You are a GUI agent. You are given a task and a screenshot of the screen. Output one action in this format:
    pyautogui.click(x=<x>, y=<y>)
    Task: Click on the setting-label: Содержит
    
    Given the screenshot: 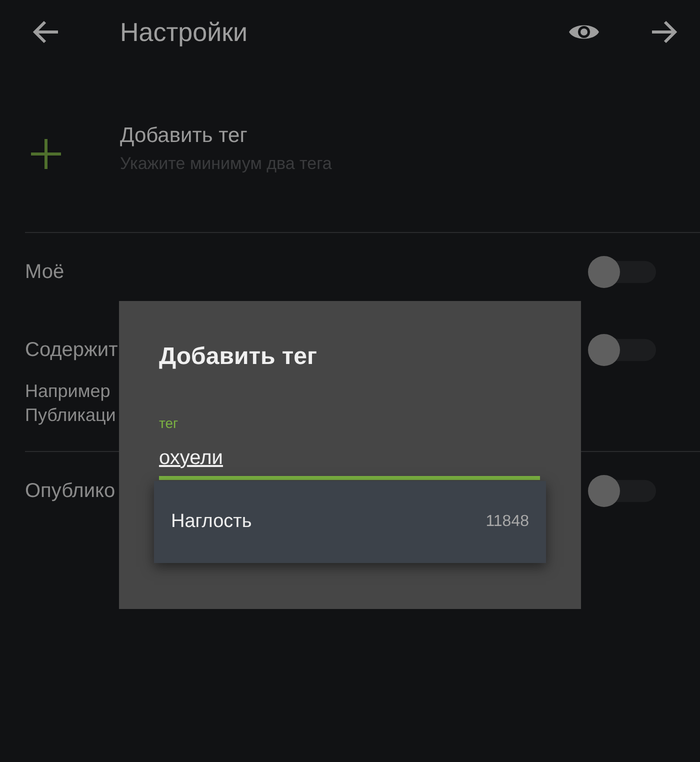 What is the action you would take?
    pyautogui.click(x=71, y=350)
    